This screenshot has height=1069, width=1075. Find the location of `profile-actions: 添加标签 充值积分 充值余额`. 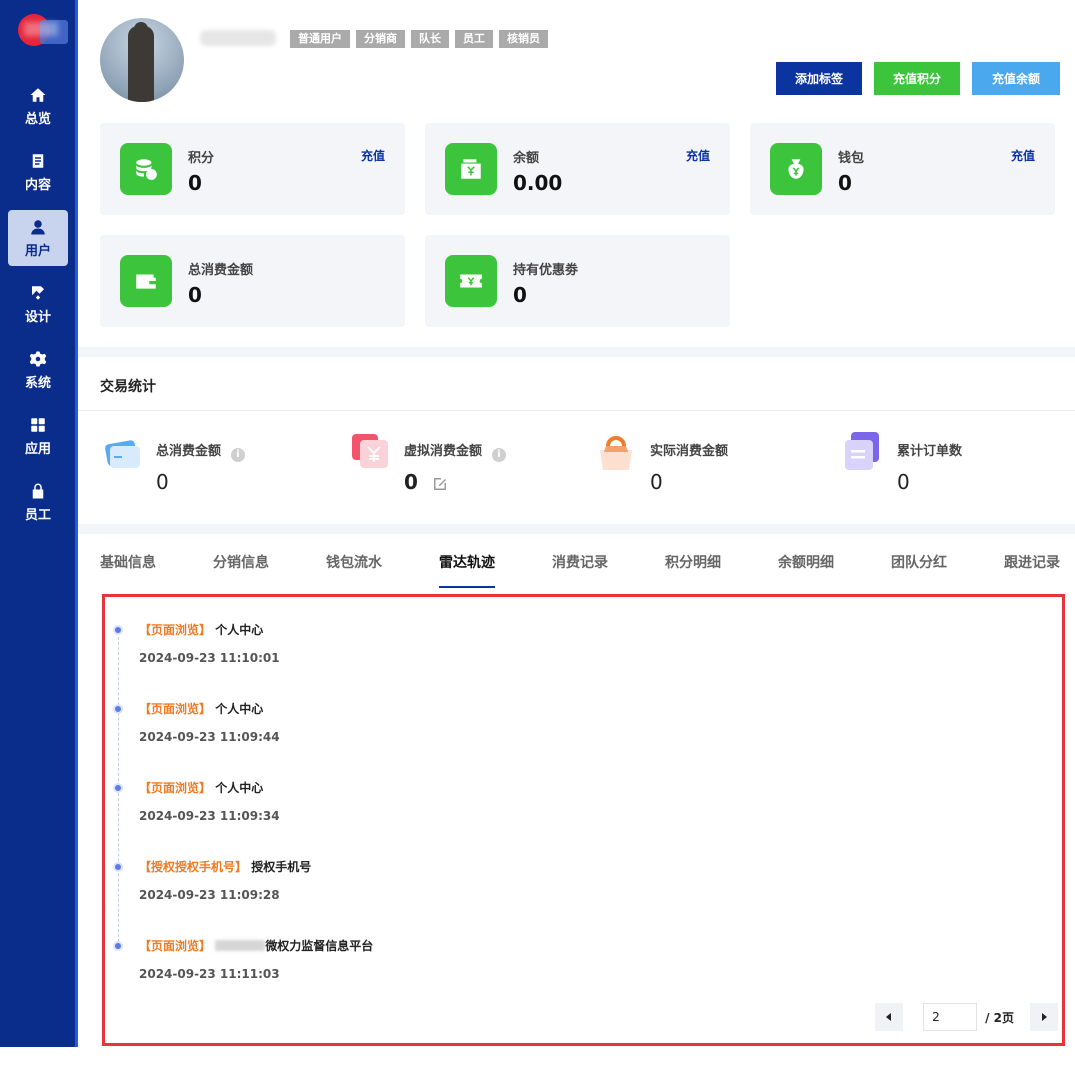

profile-actions: 添加标签 充值积分 充值余额 is located at coordinates (918, 78).